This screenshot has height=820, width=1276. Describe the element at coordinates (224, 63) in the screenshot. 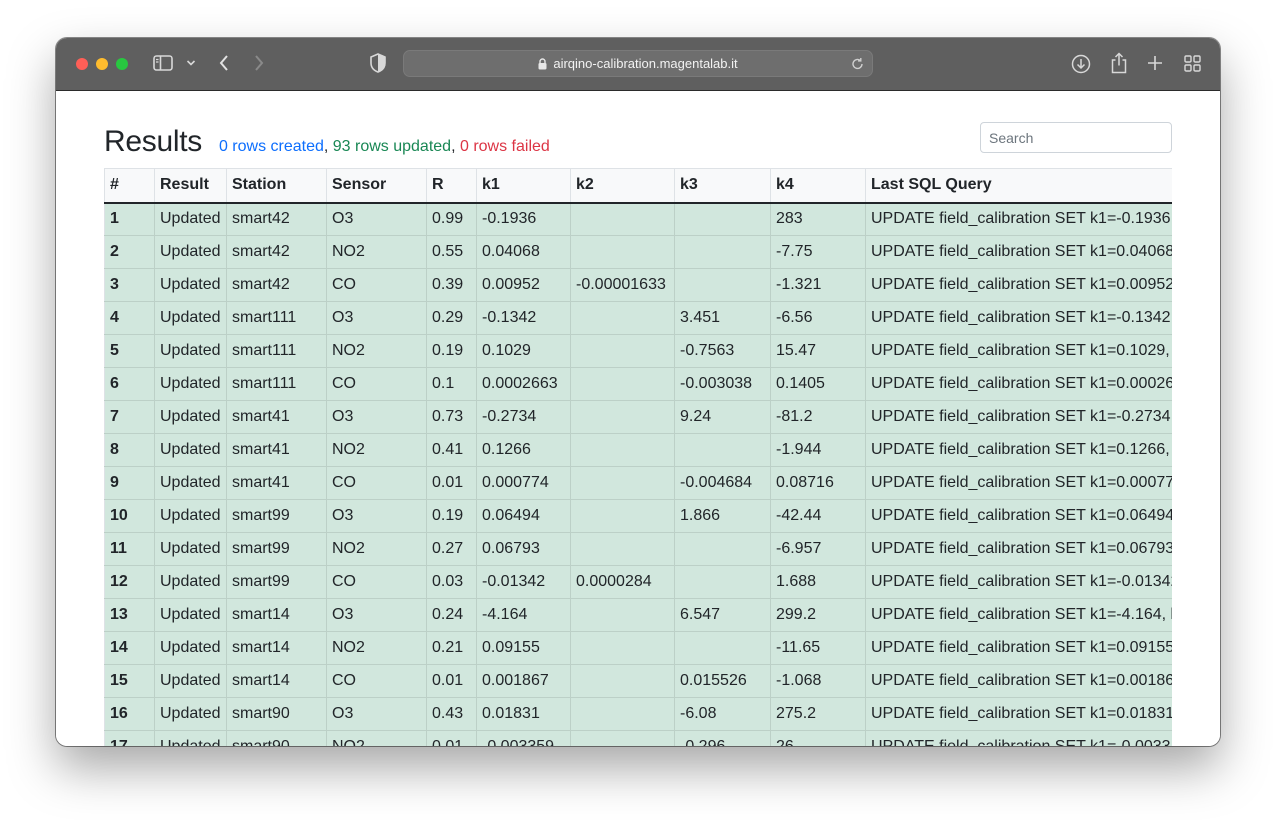

I see `back-icon` at that location.